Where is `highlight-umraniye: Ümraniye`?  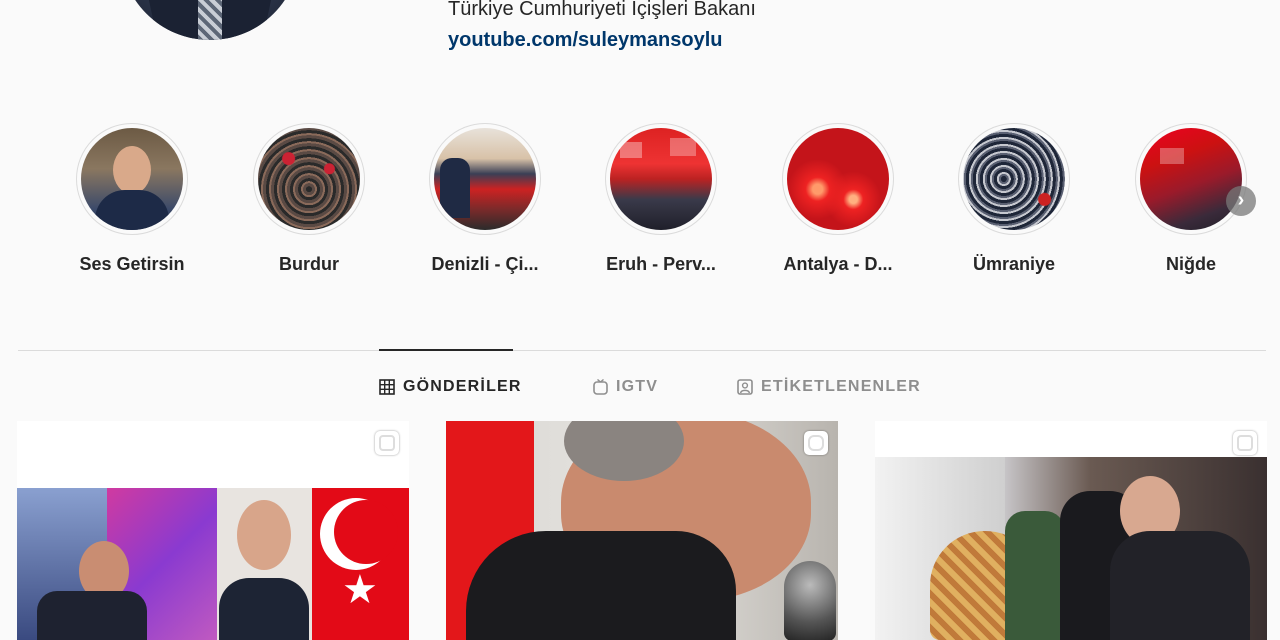 highlight-umraniye: Ümraniye is located at coordinates (1014, 199).